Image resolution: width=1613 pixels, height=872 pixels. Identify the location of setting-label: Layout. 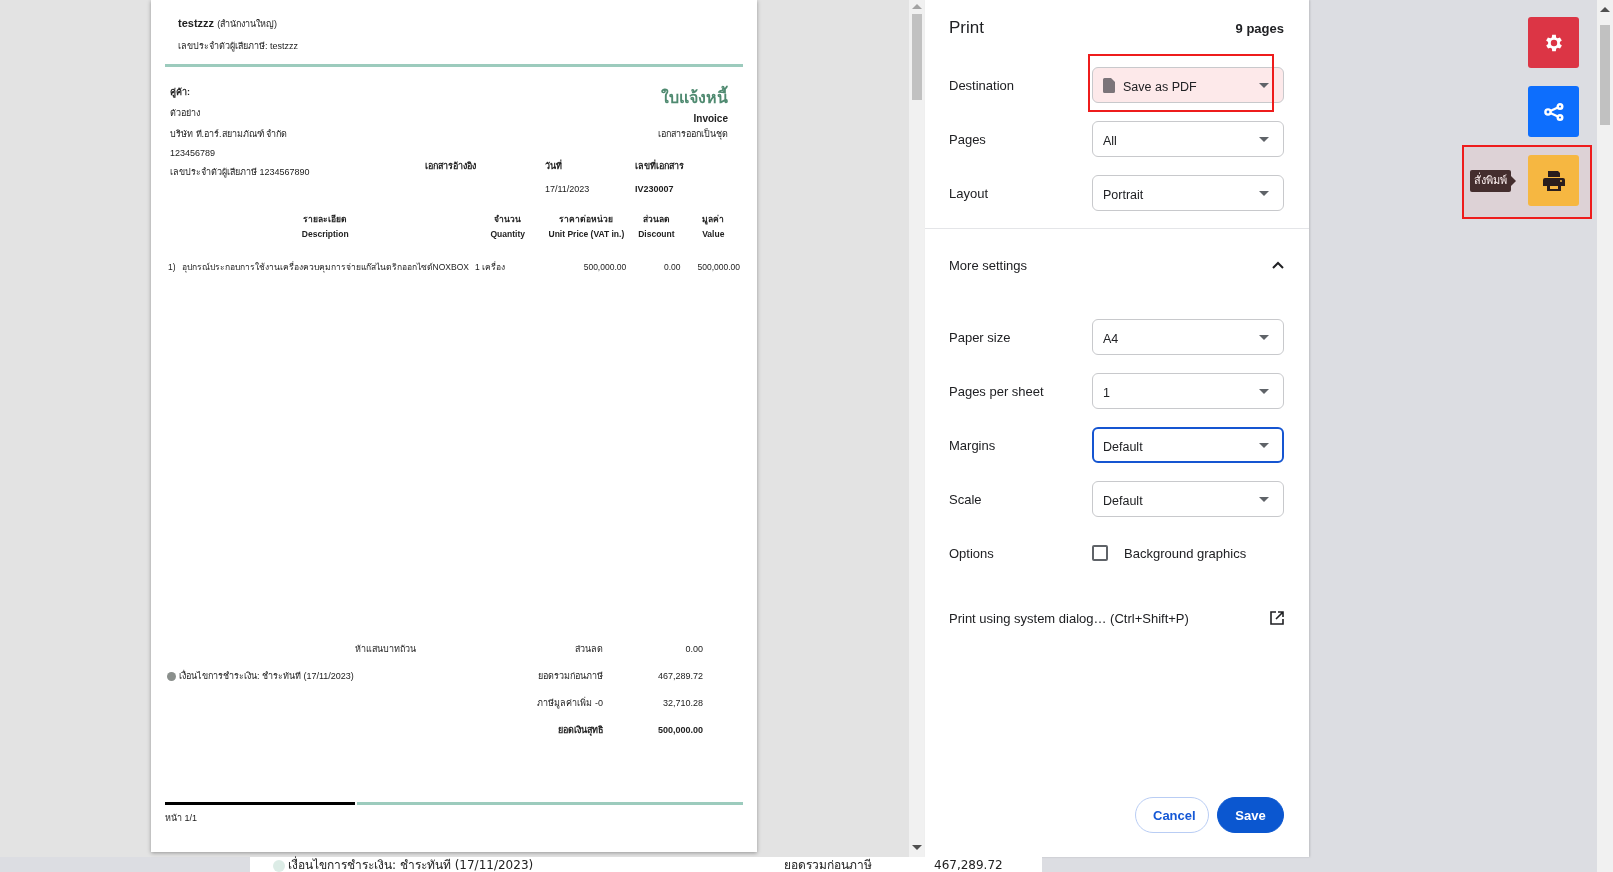
(969, 193).